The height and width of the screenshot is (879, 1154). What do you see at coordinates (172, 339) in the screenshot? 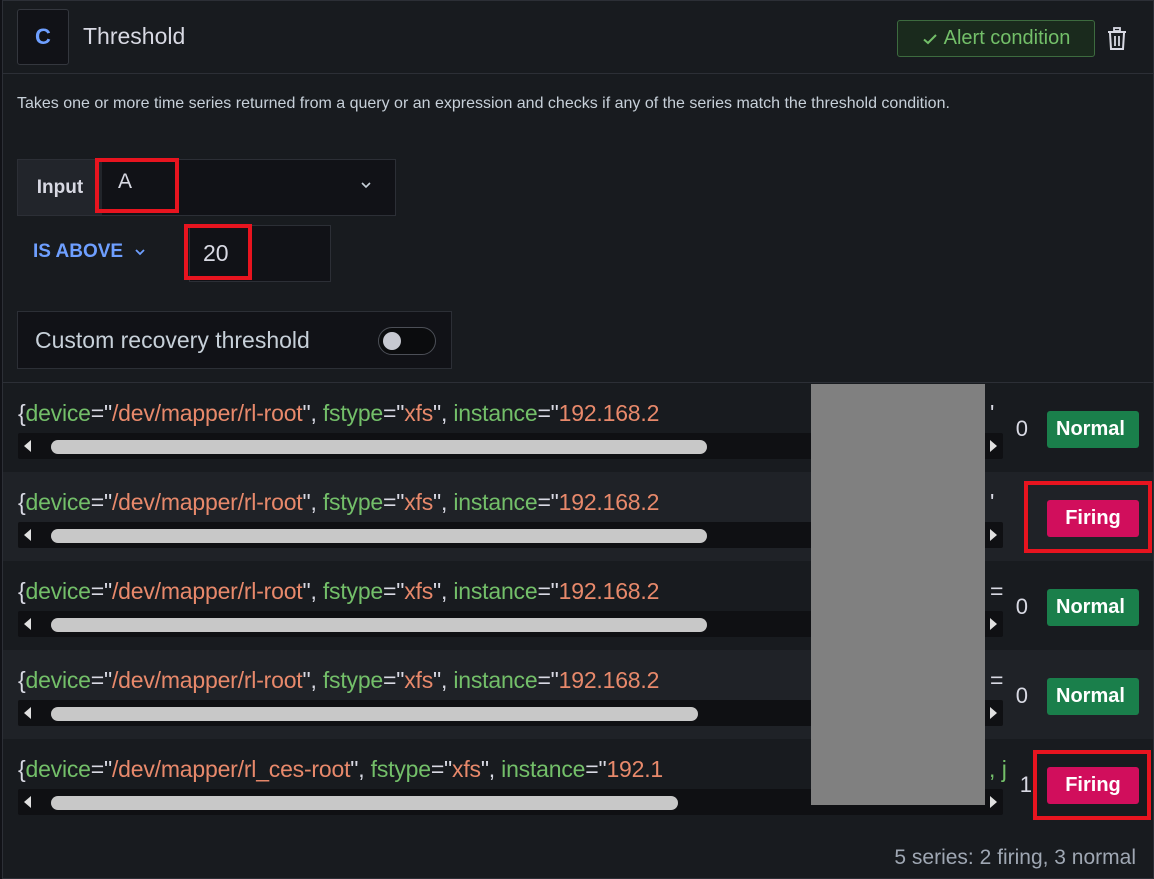
I see `recovery-label: Custom recovery threshold` at bounding box center [172, 339].